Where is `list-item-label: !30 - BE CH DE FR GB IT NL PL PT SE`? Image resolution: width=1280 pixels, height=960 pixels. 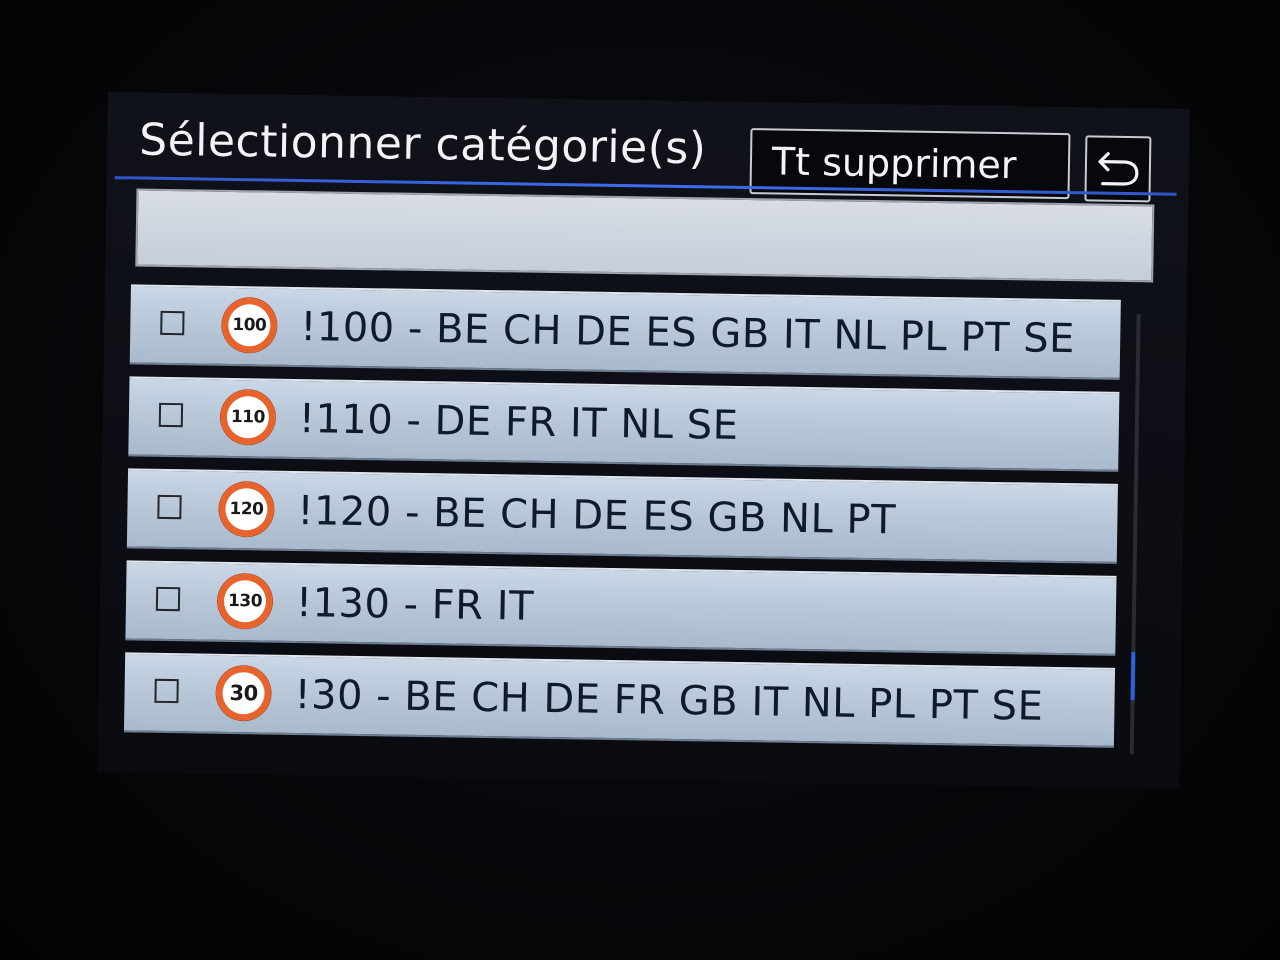
list-item-label: !30 - BE CH DE FR GB IT NL PL PT SE is located at coordinates (669, 701).